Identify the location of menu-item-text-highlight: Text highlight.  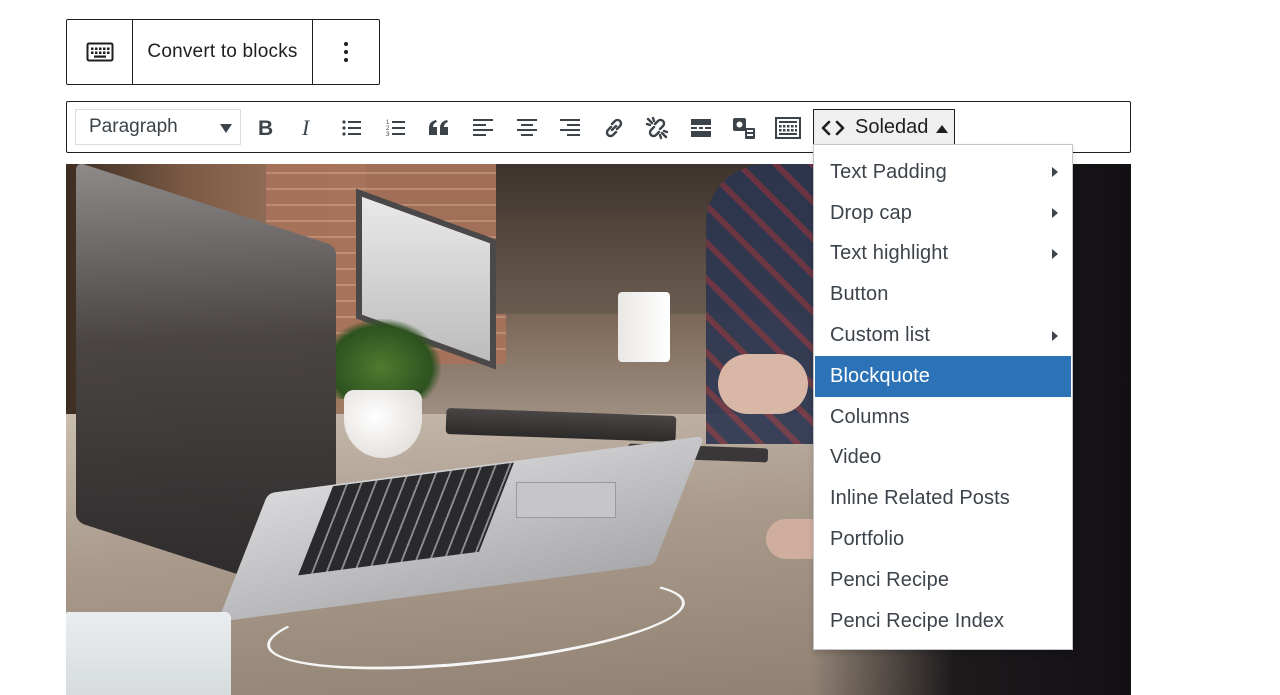
(943, 254).